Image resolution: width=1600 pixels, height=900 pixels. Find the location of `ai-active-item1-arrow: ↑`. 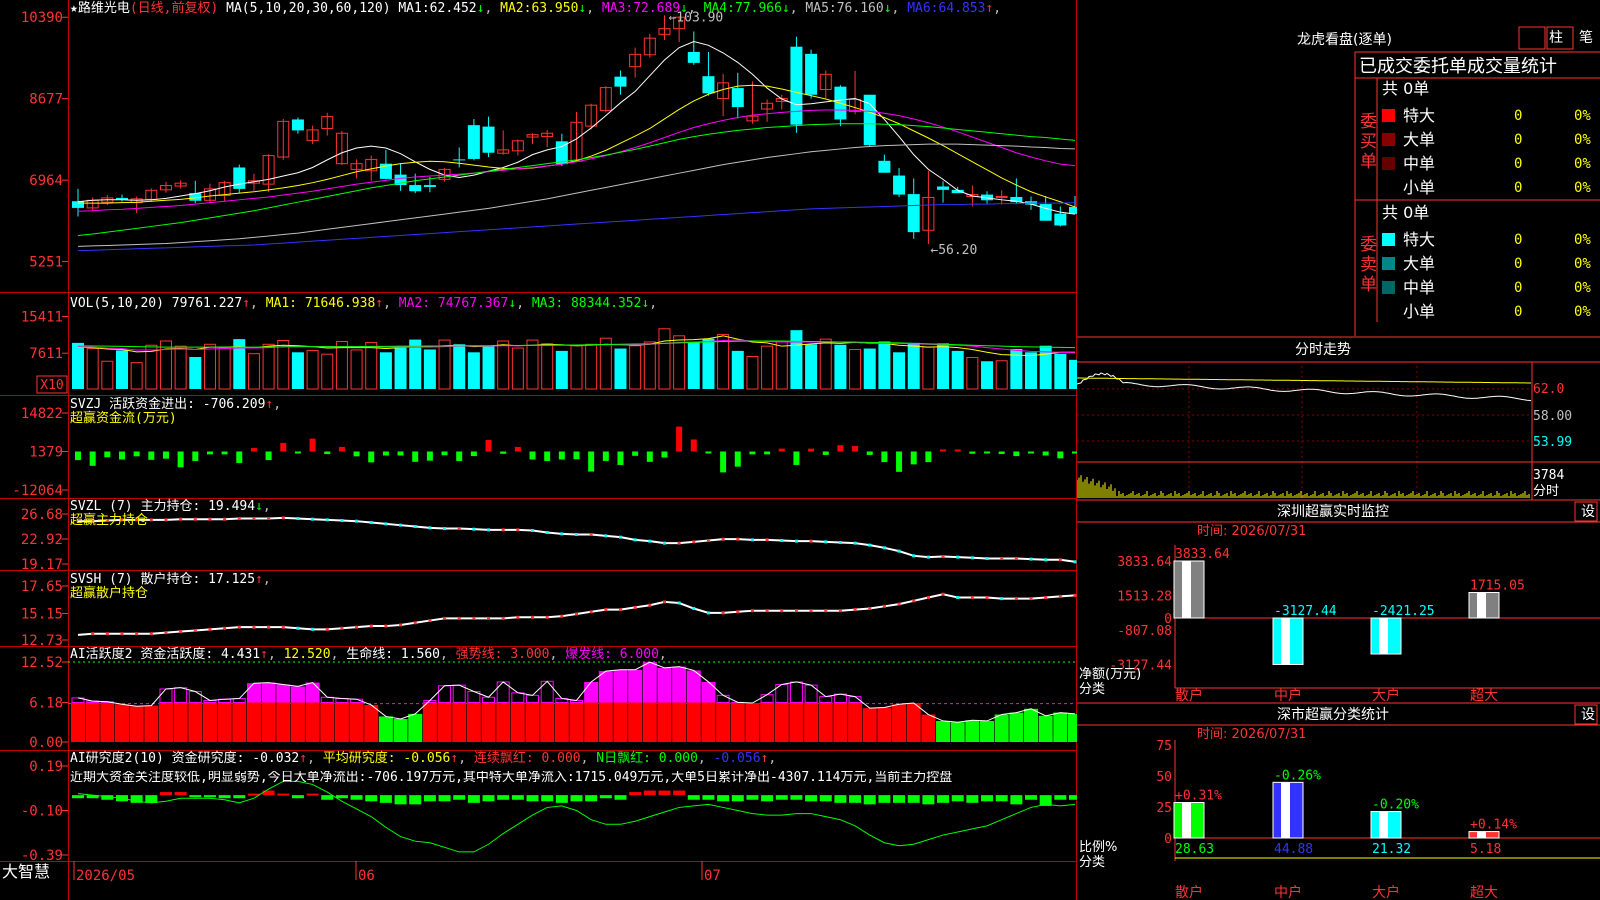

ai-active-item1-arrow: ↑ is located at coordinates (264, 654).